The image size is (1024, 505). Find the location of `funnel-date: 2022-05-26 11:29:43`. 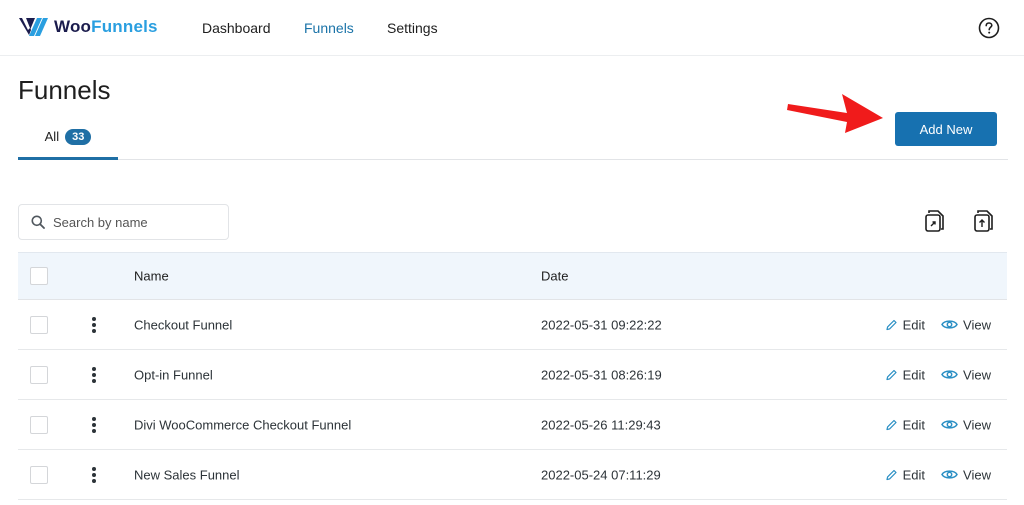

funnel-date: 2022-05-26 11:29:43 is located at coordinates (601, 424).